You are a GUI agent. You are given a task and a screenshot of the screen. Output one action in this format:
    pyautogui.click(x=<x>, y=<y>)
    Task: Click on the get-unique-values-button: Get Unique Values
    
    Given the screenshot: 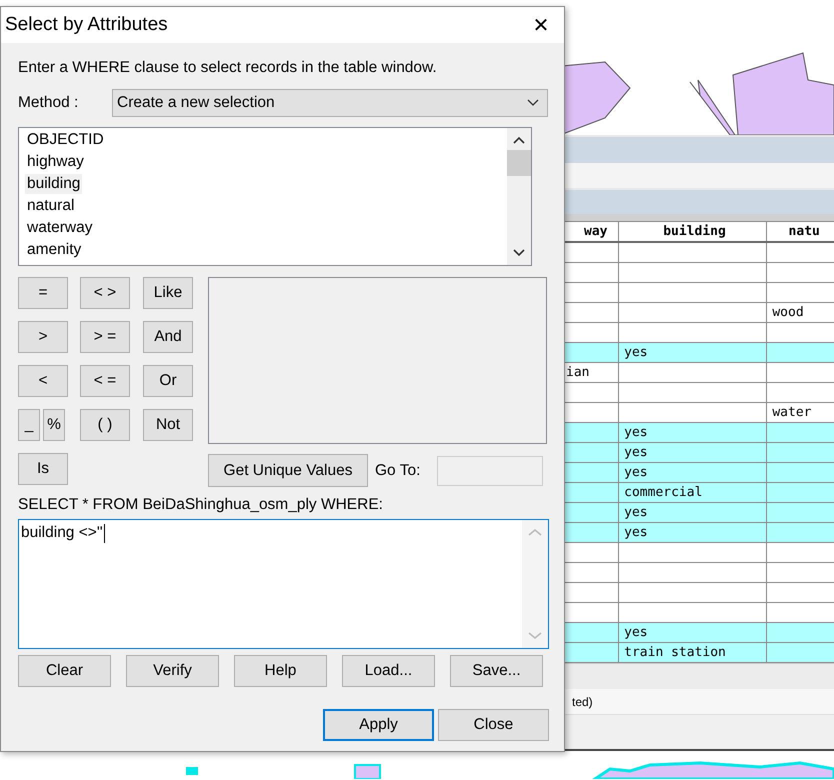 What is the action you would take?
    pyautogui.click(x=288, y=470)
    